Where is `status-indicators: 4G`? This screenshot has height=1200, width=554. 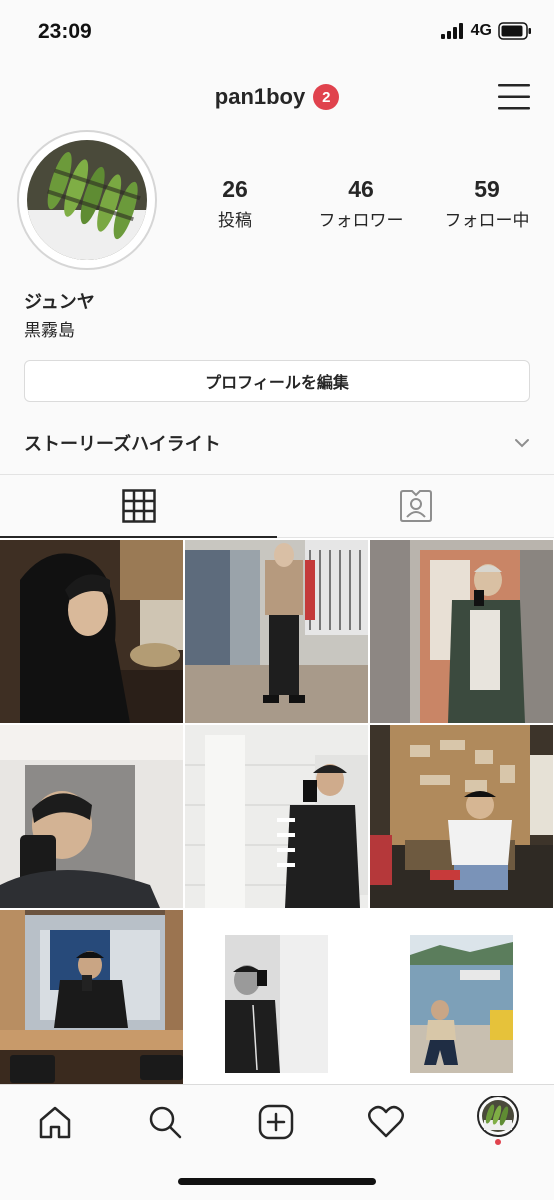 status-indicators: 4G is located at coordinates (486, 31).